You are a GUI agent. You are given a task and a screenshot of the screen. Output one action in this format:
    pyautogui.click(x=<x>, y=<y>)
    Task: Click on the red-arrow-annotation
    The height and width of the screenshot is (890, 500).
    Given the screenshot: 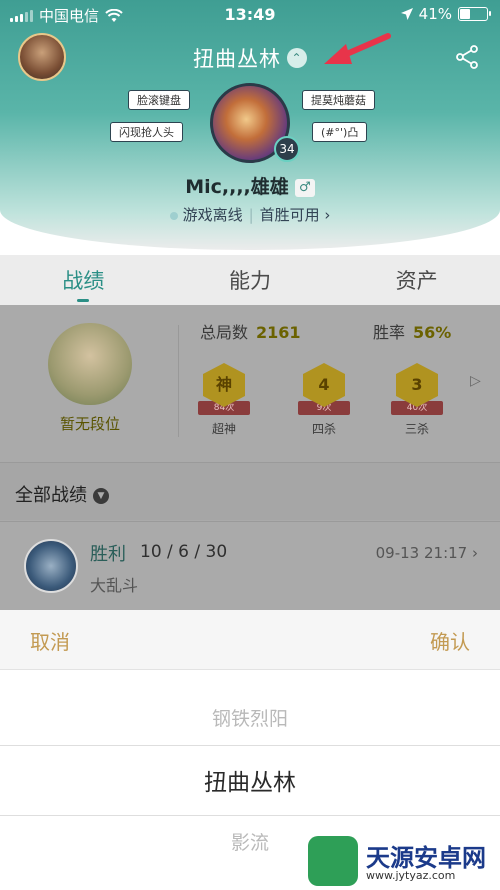 What is the action you would take?
    pyautogui.click(x=357, y=48)
    